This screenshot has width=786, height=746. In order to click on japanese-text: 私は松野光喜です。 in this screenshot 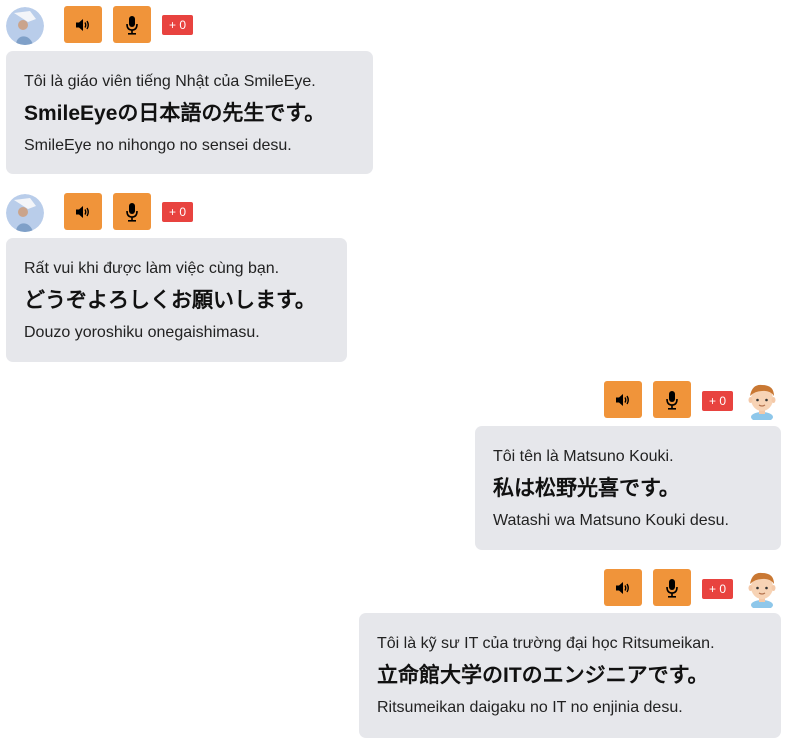, I will do `click(586, 488)`.